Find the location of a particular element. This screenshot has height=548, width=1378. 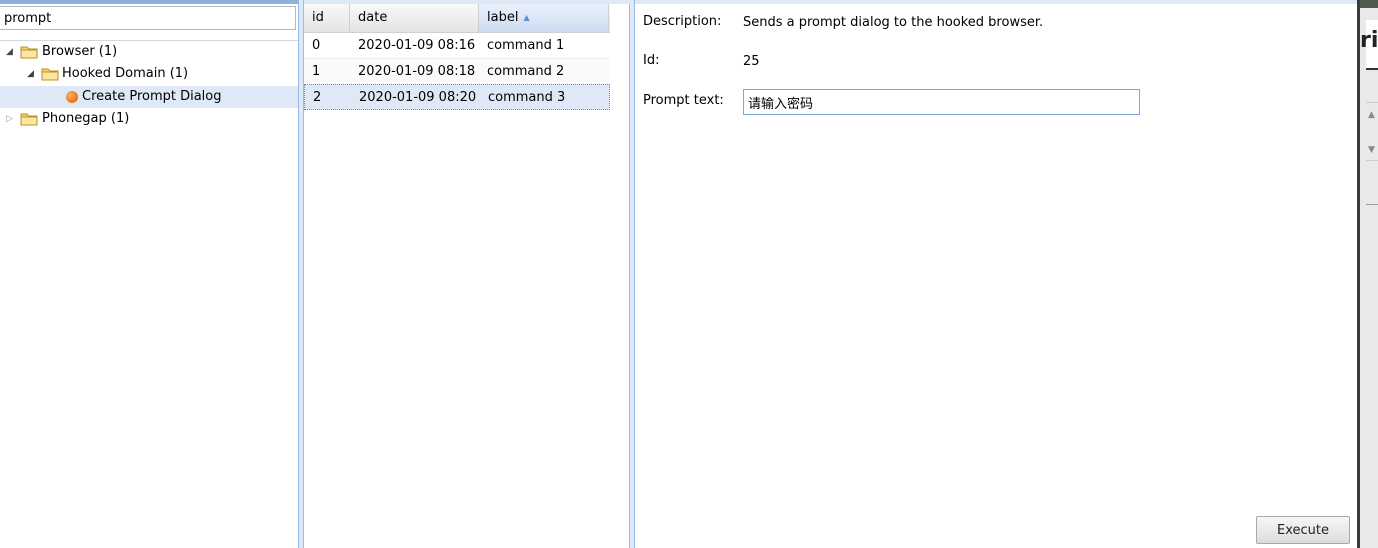

prompt-text-input is located at coordinates (941, 102).